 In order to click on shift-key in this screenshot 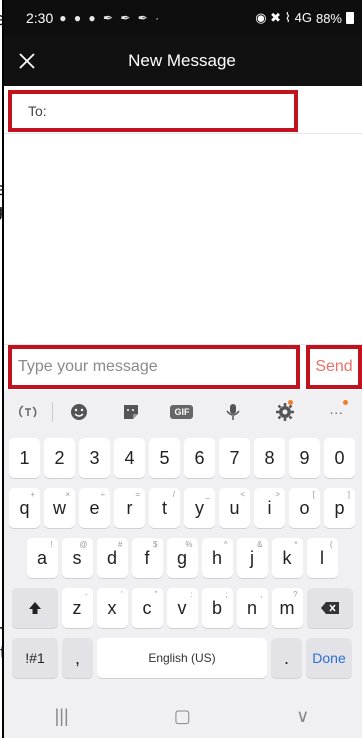, I will do `click(34, 608)`.